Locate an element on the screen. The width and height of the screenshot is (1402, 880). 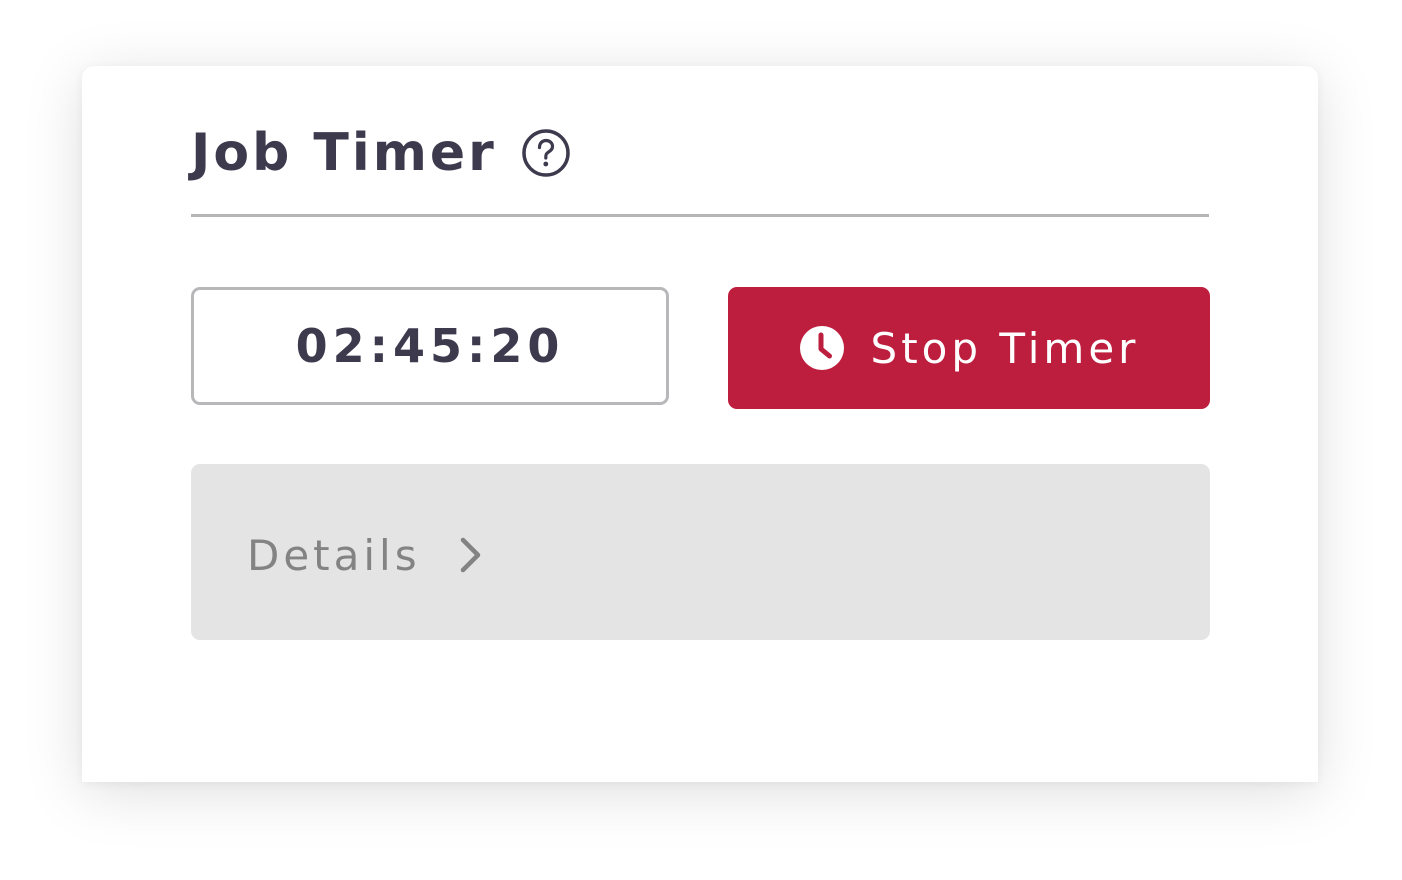
elapsed-time: 02:45:20 is located at coordinates (430, 346).